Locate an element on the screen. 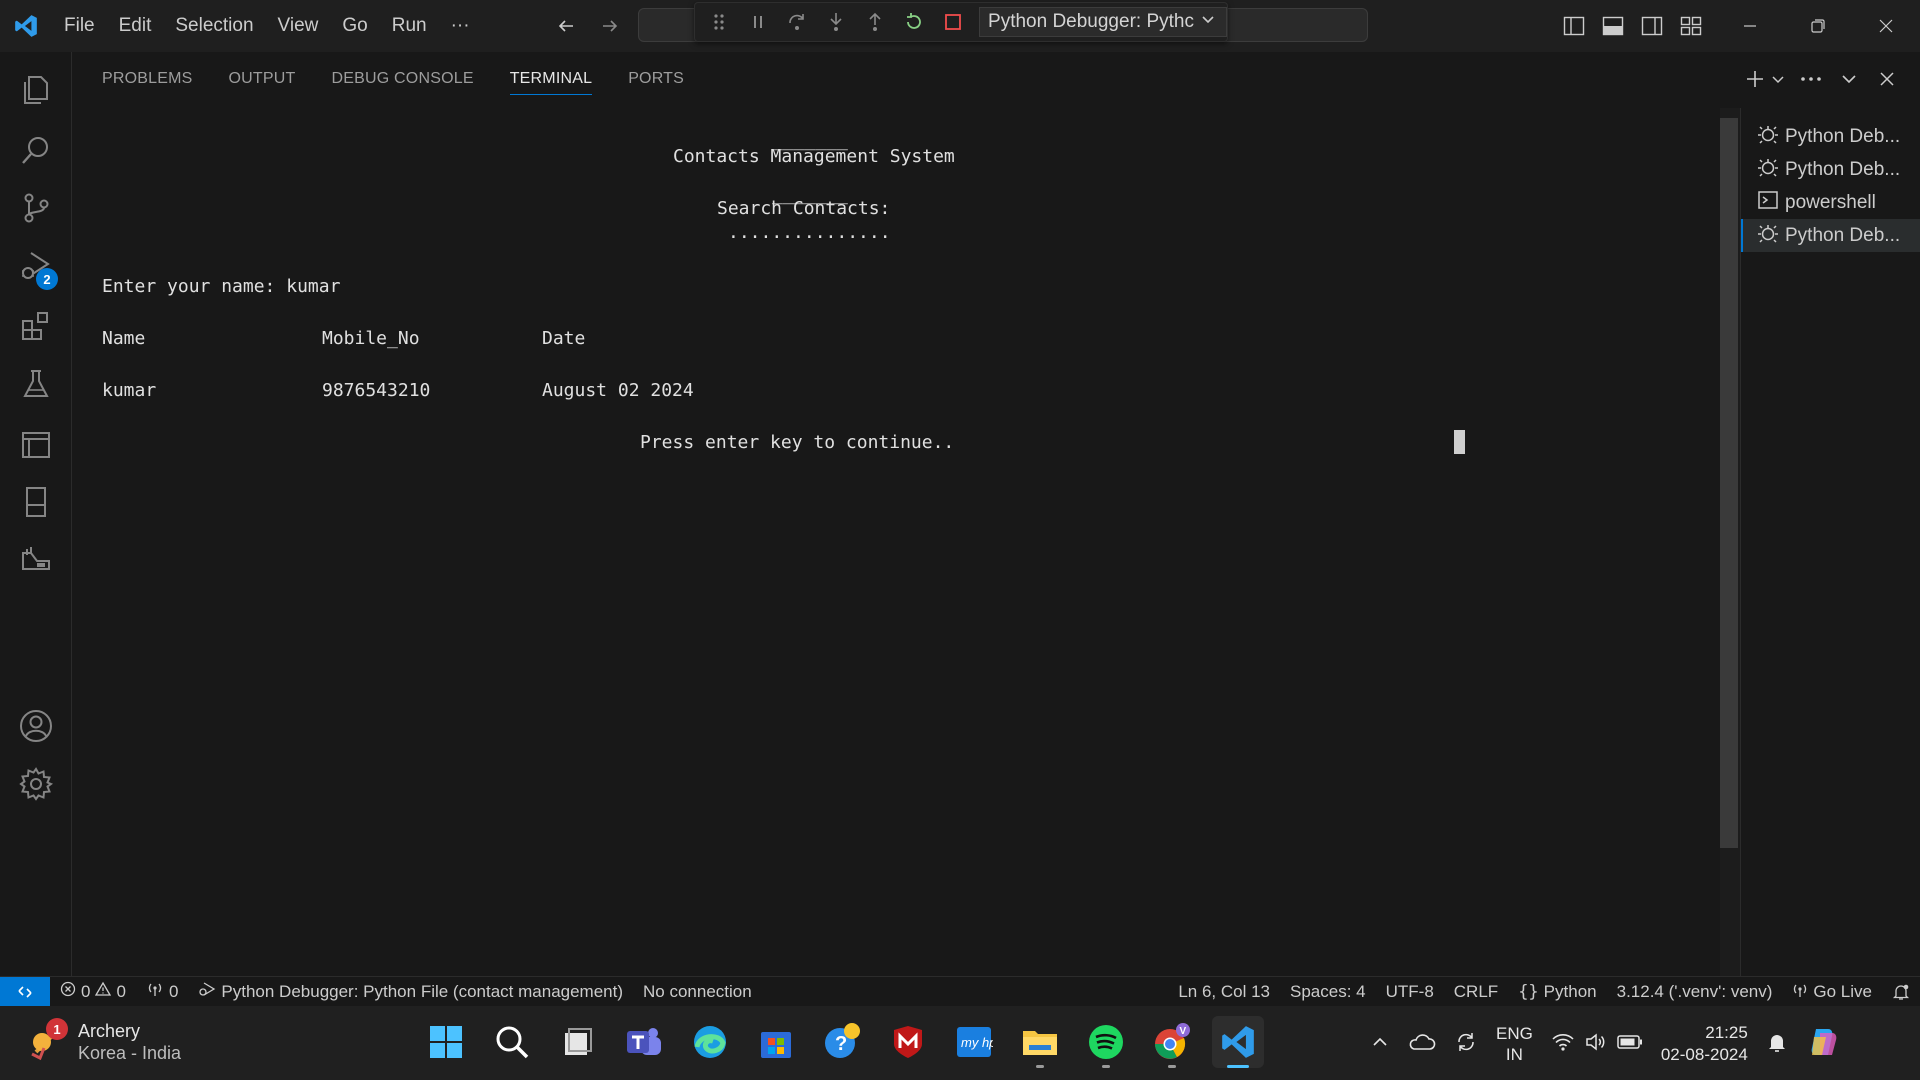  pause-icon is located at coordinates (758, 22).